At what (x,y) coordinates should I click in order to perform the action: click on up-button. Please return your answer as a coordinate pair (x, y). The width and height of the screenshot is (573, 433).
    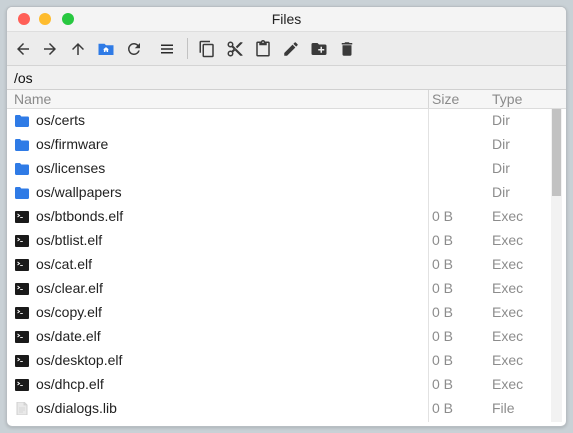
    Looking at the image, I should click on (78, 49).